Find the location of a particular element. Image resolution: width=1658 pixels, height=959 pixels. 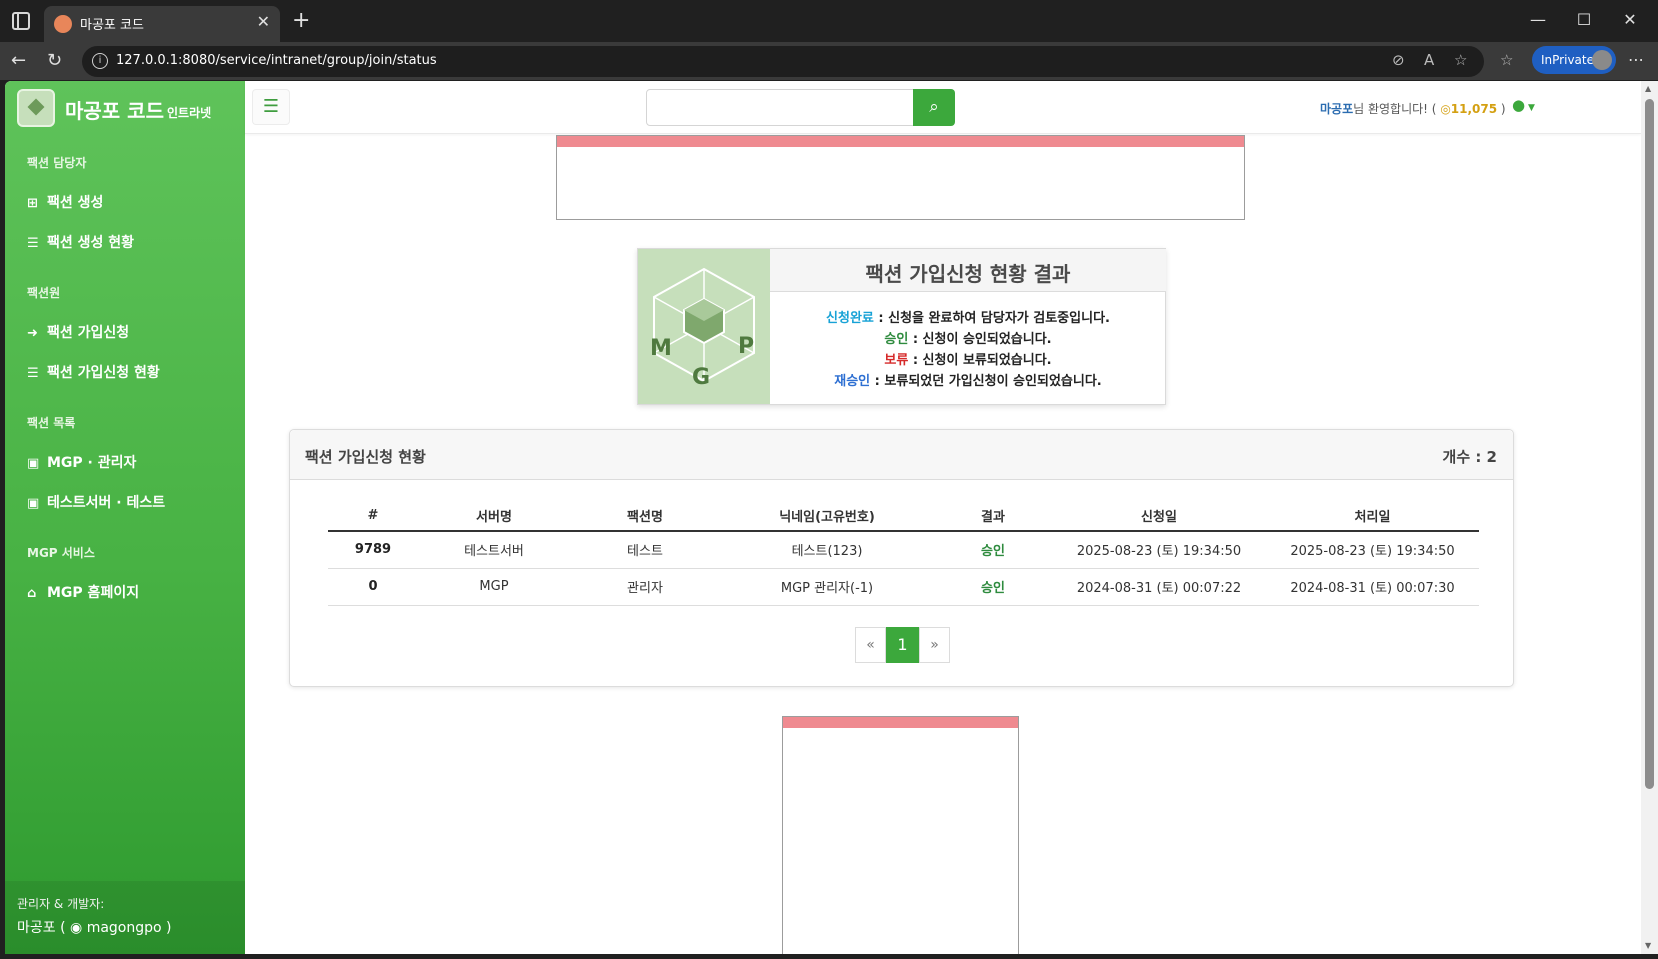

favorite-star-icon: ☆ is located at coordinates (1460, 60).